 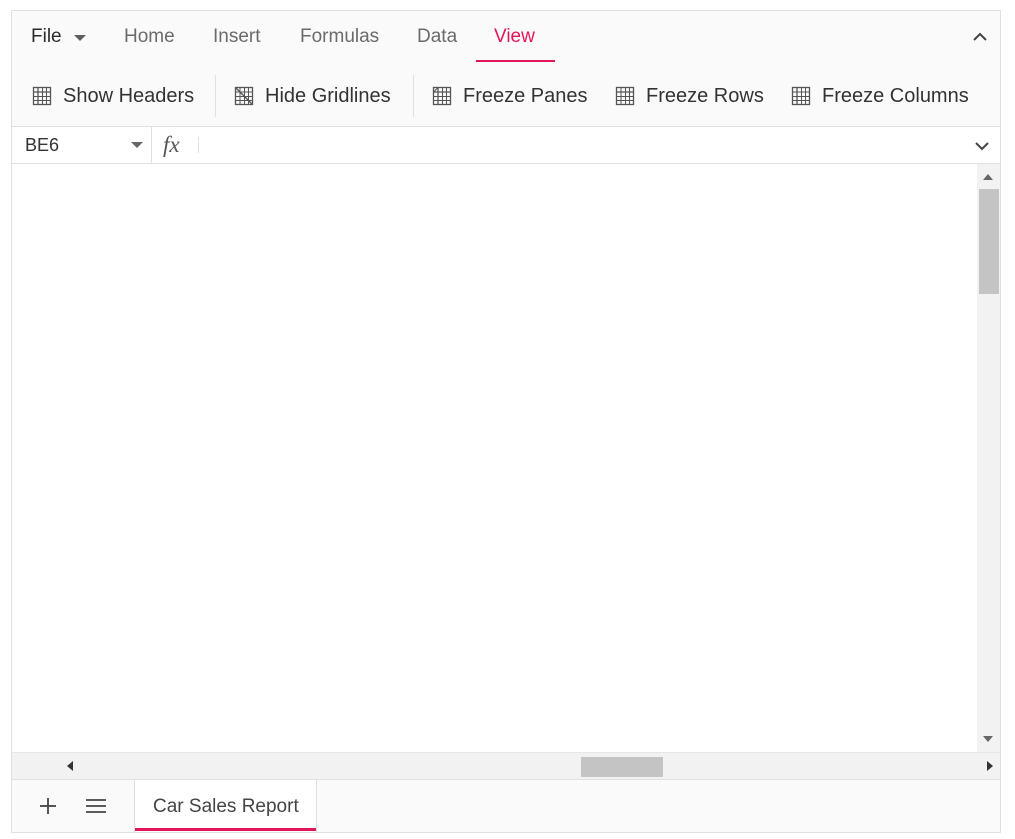 I want to click on freeze-columns-label: Freeze Columns, so click(x=895, y=95).